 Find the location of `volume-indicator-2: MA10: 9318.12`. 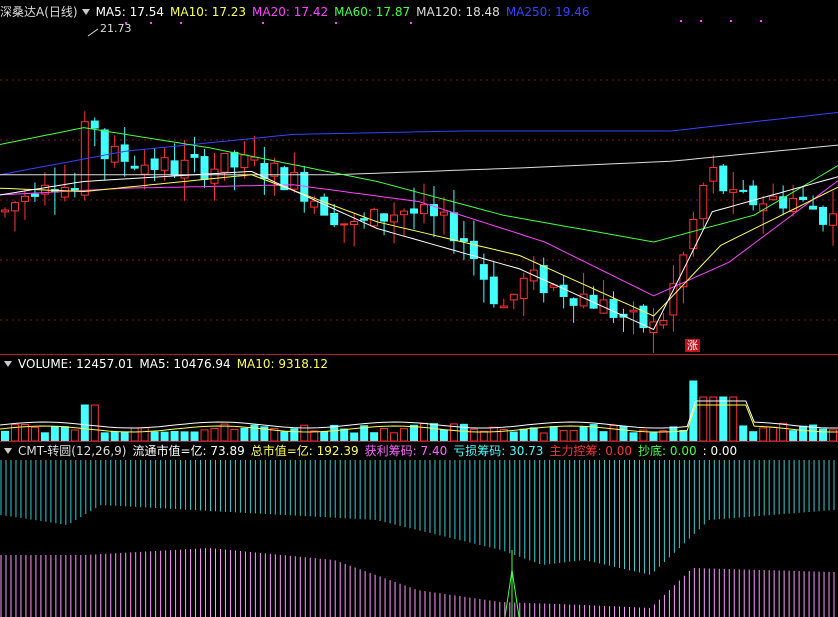

volume-indicator-2: MA10: 9318.12 is located at coordinates (282, 364).